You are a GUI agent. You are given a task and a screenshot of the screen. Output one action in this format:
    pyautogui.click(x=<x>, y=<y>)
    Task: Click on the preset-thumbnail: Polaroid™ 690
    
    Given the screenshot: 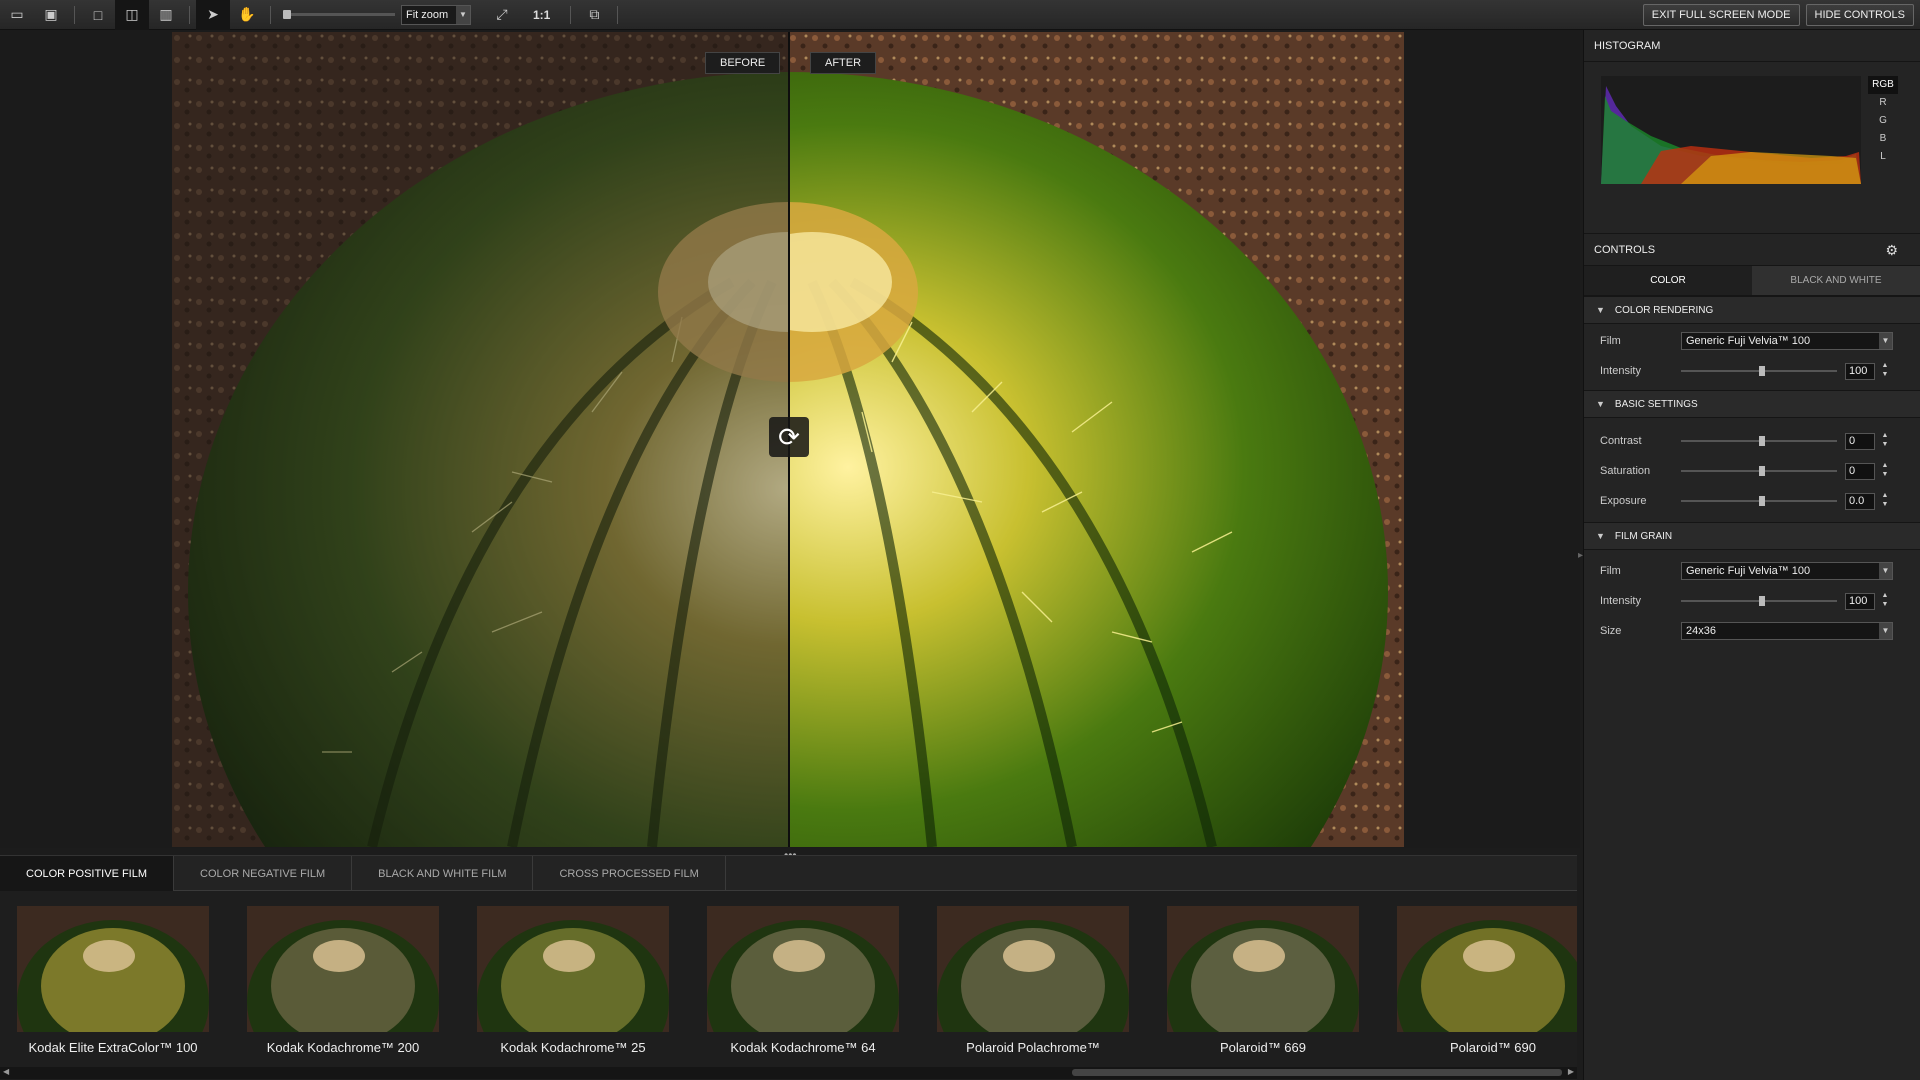 What is the action you would take?
    pyautogui.click(x=1487, y=980)
    